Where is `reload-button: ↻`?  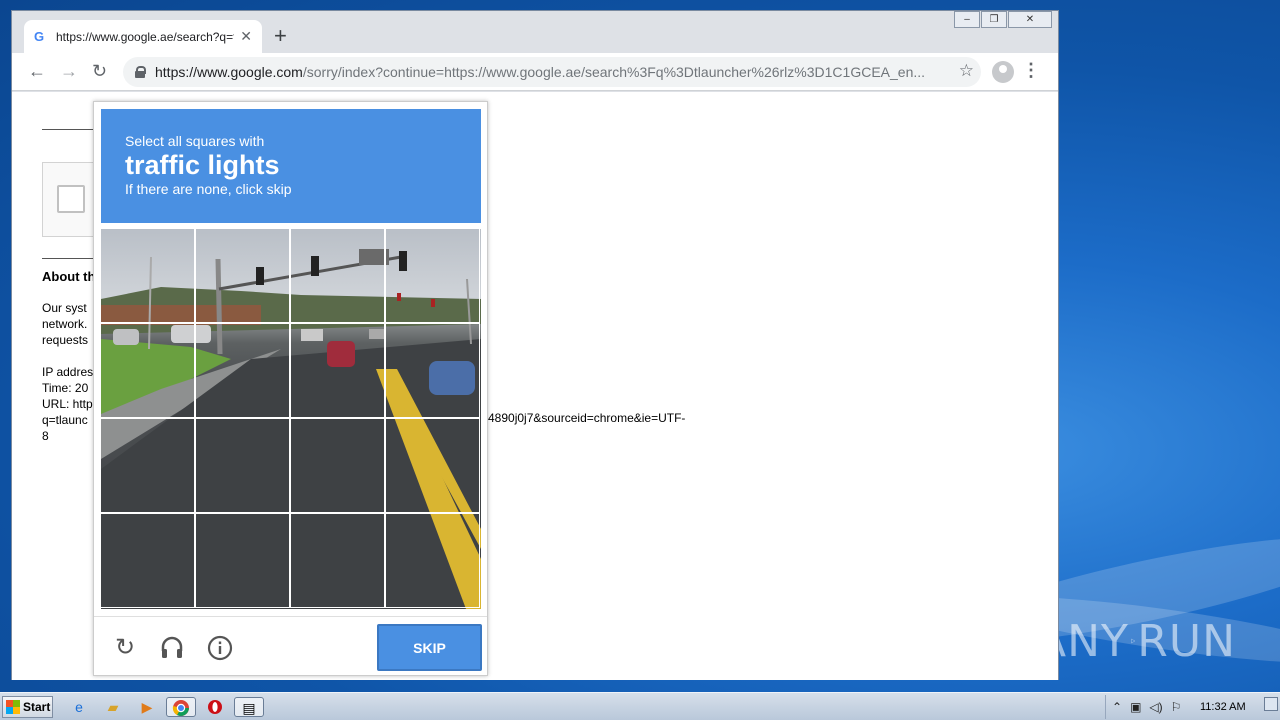
reload-button: ↻ is located at coordinates (99, 71).